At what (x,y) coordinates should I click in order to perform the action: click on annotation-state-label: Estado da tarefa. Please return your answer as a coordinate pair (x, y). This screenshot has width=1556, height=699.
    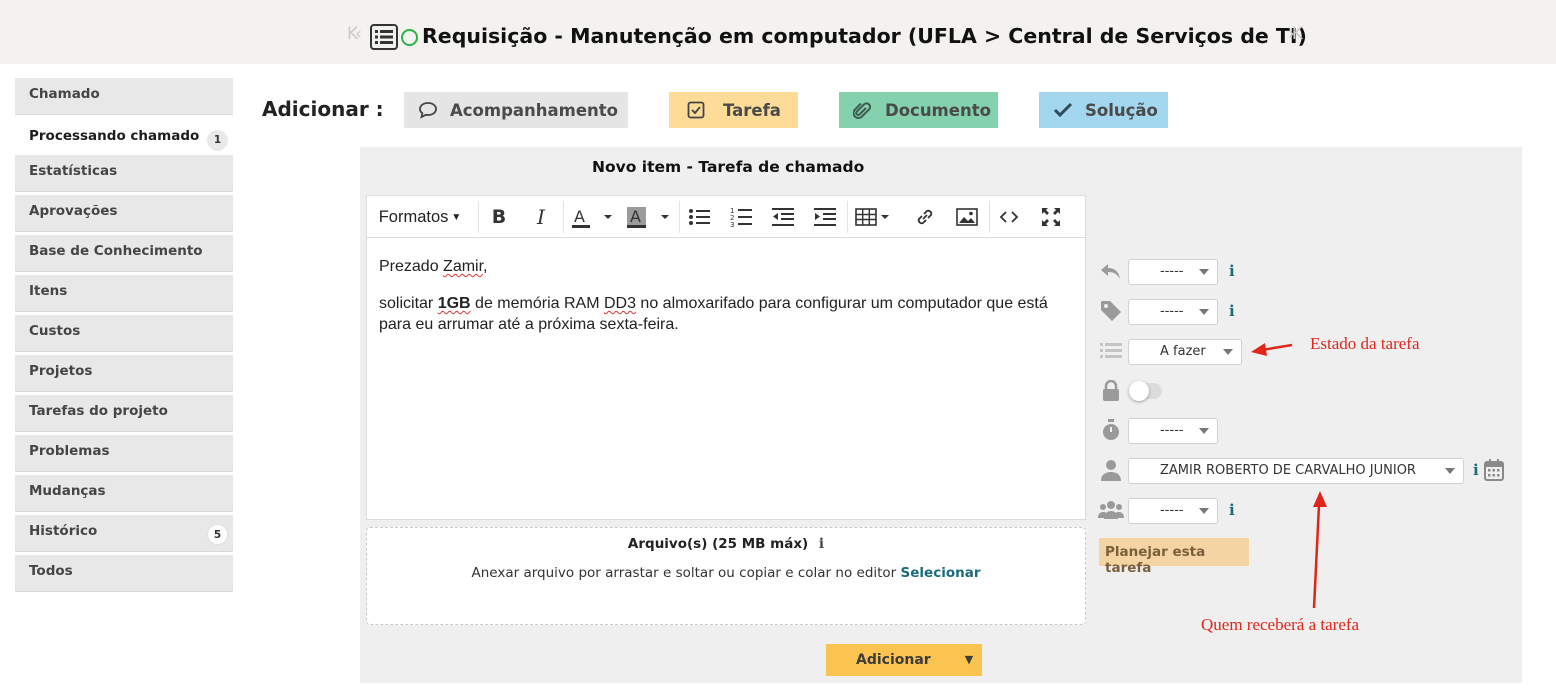
    Looking at the image, I should click on (1365, 343).